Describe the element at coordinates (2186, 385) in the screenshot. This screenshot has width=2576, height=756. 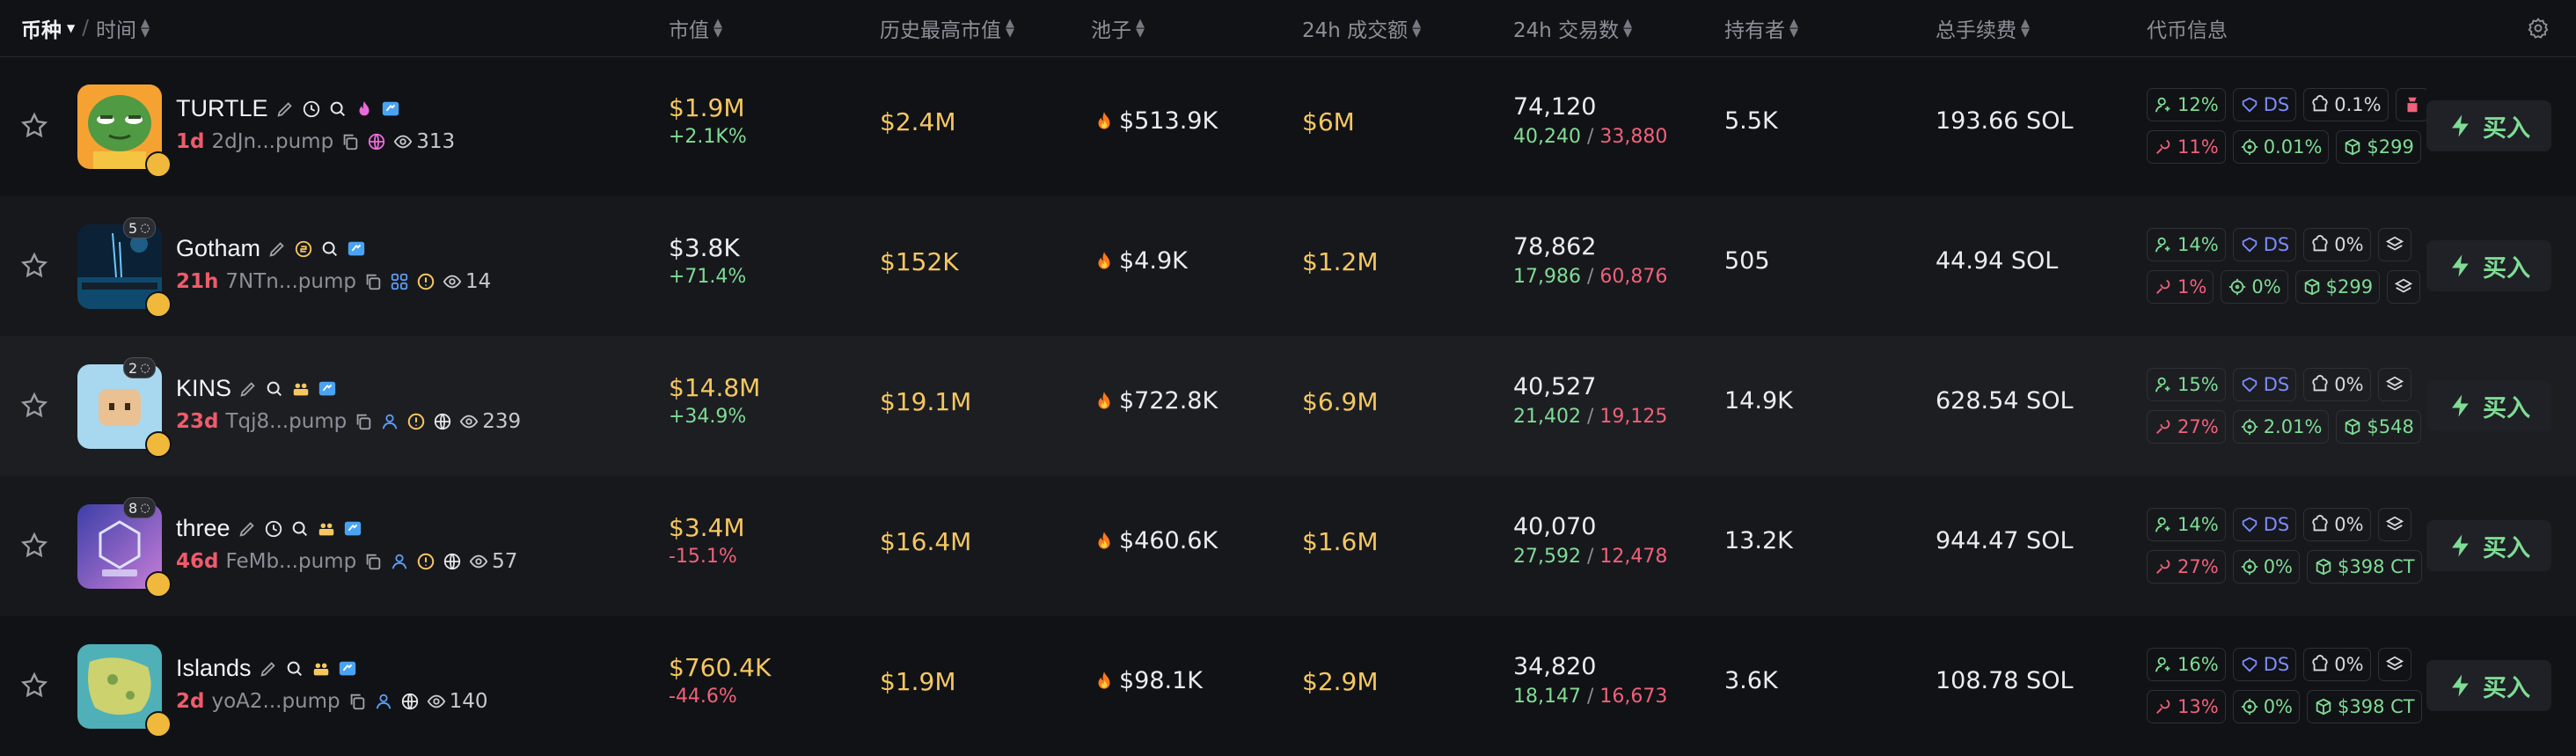
I see `top10-holders-chip: 15%` at that location.